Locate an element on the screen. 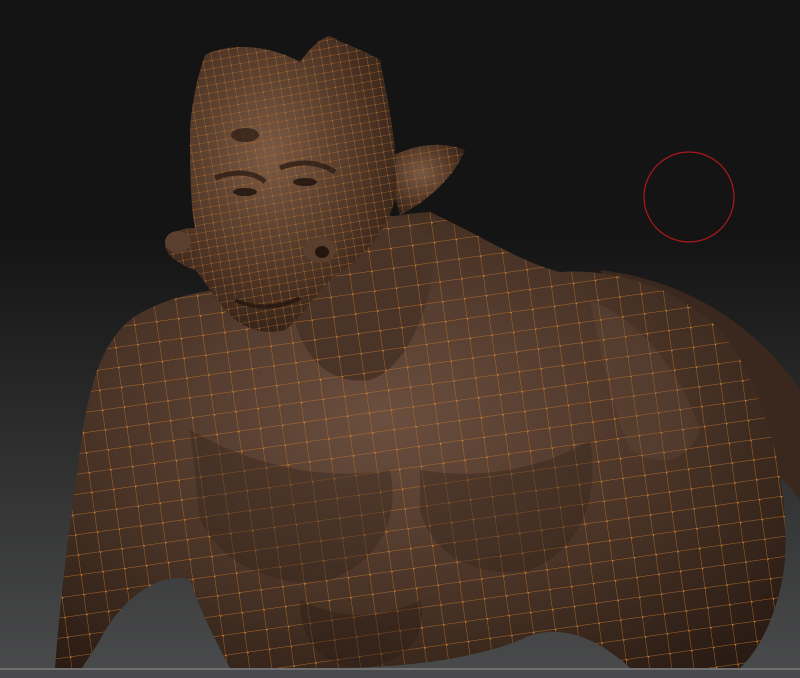 Image resolution: width=800 pixels, height=678 pixels. nostril-hole is located at coordinates (322, 252).